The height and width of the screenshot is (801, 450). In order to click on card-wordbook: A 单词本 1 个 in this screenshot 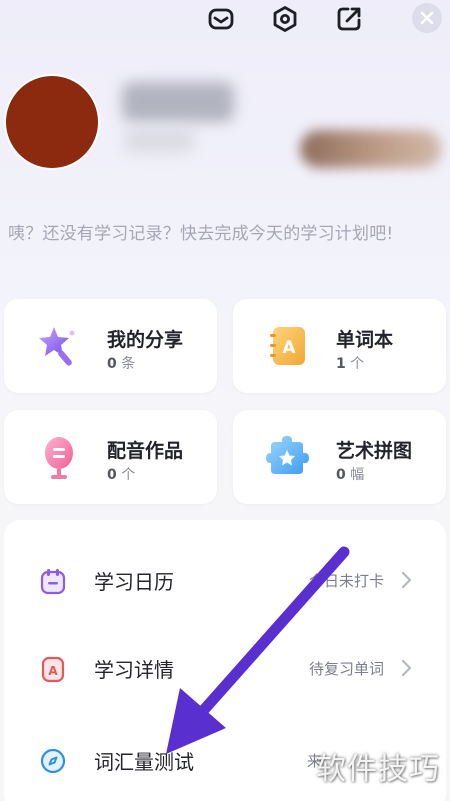, I will do `click(339, 346)`.